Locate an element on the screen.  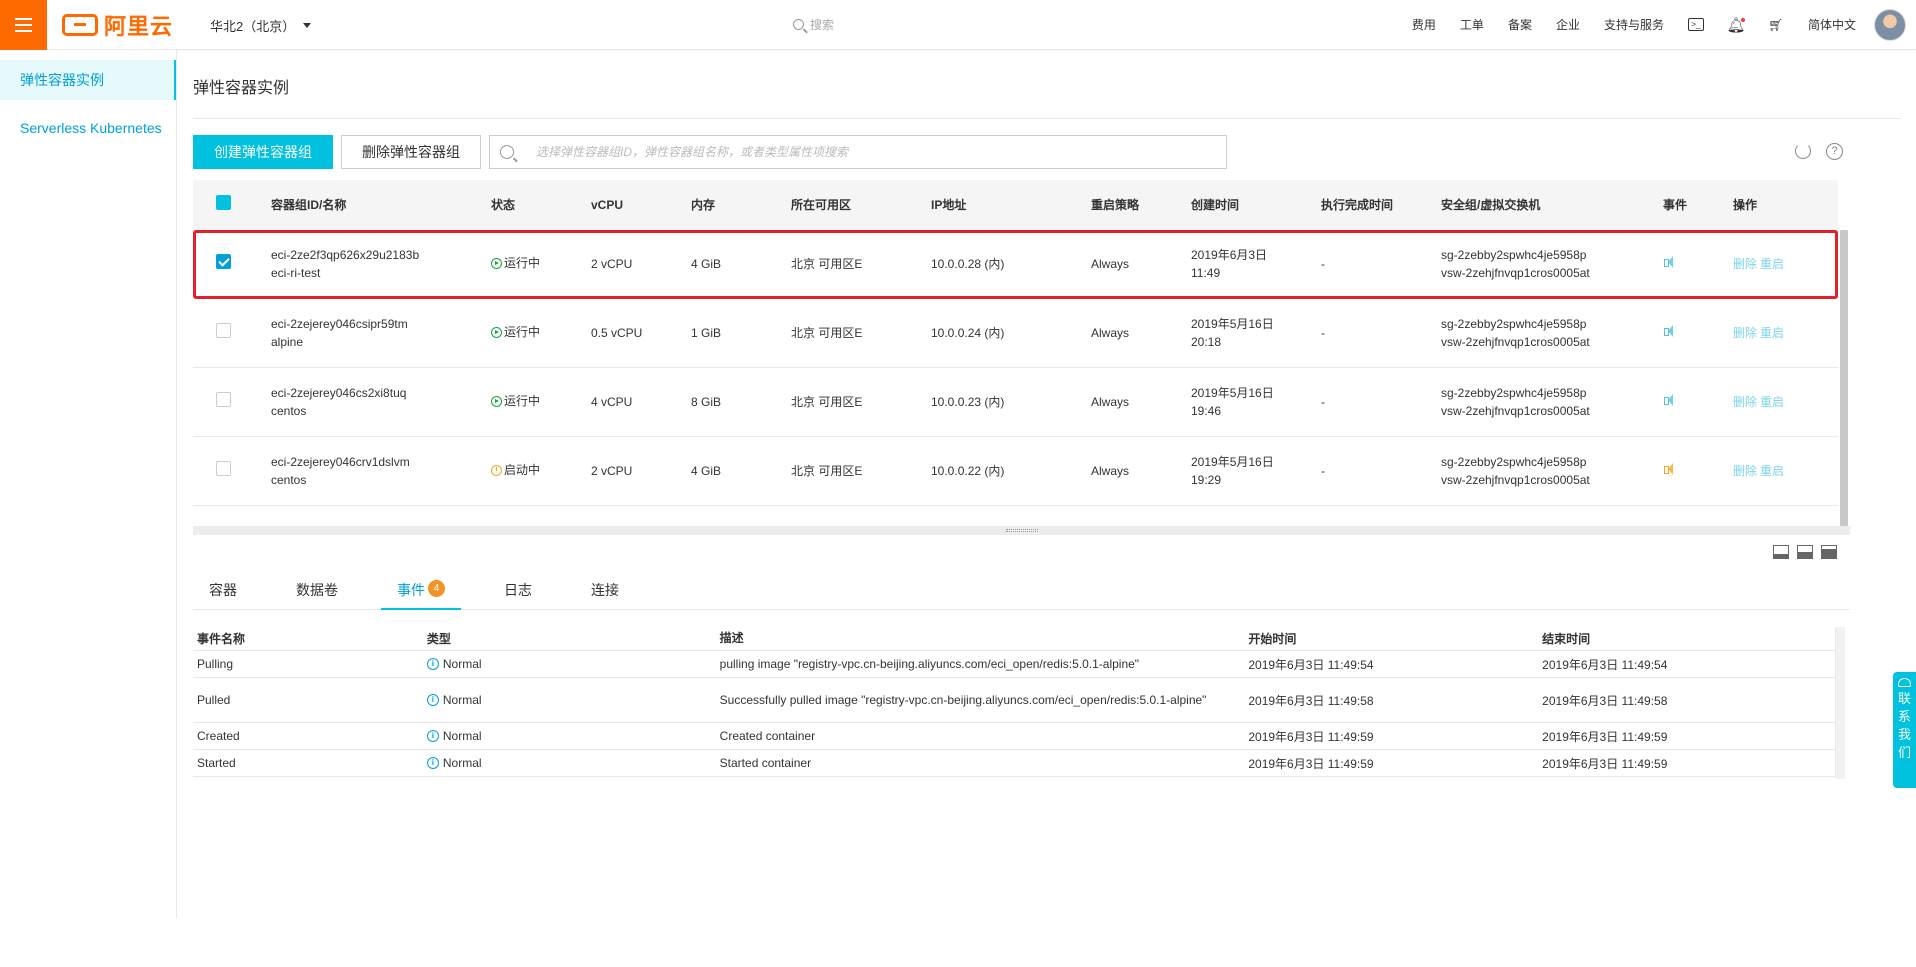
finished-value: - is located at coordinates (1323, 333).